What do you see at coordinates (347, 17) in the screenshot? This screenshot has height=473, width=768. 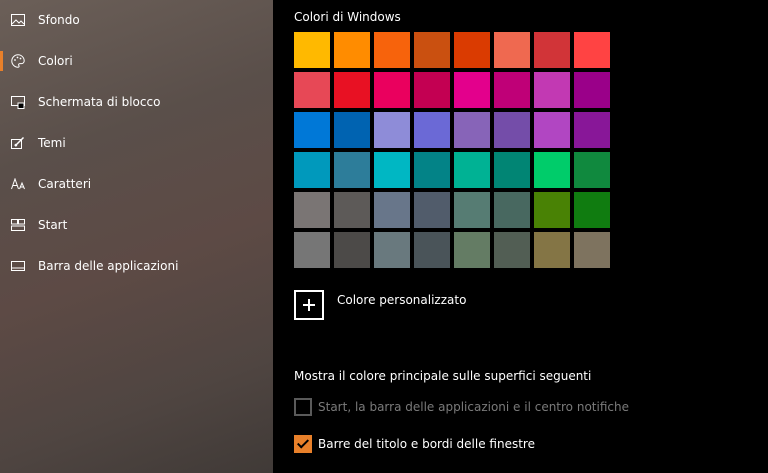 I see `windows-colors-title: Colori di Windows` at bounding box center [347, 17].